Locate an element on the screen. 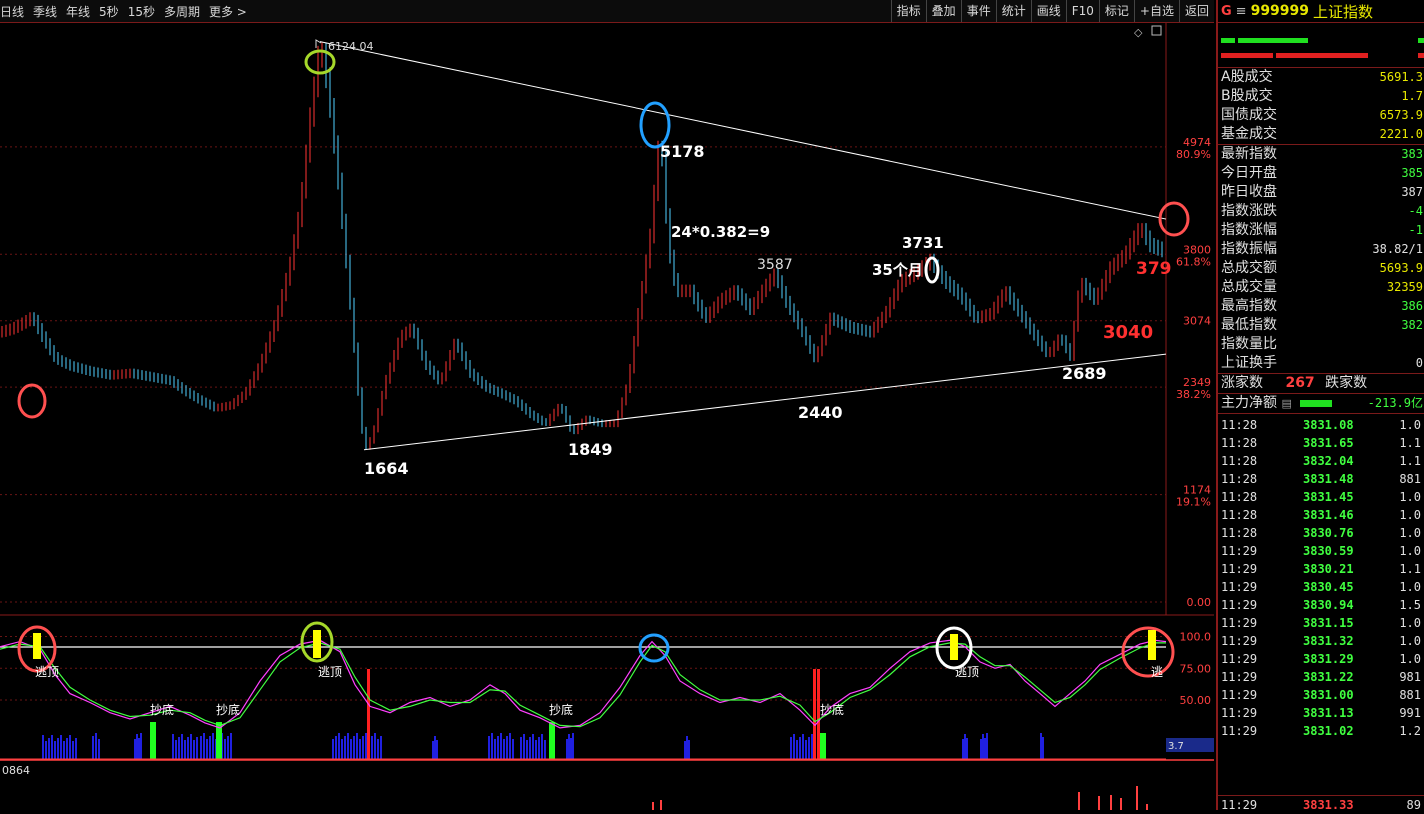  period-15s: 15秒 is located at coordinates (141, 11).